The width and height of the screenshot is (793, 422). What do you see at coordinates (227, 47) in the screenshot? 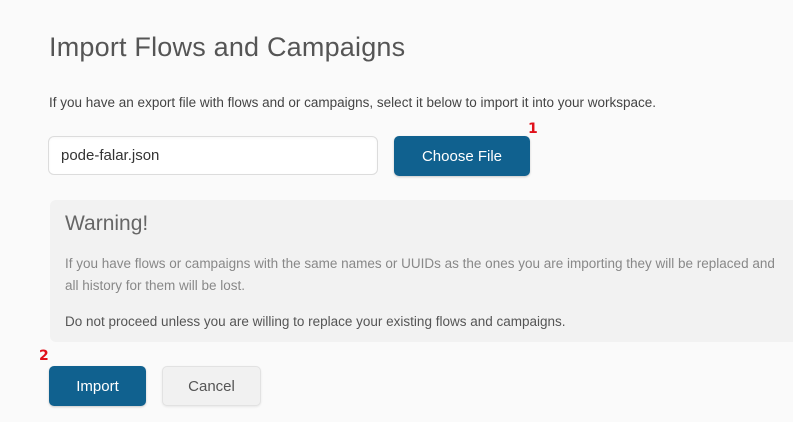
I see `page-title: Import Flows and Campaigns` at bounding box center [227, 47].